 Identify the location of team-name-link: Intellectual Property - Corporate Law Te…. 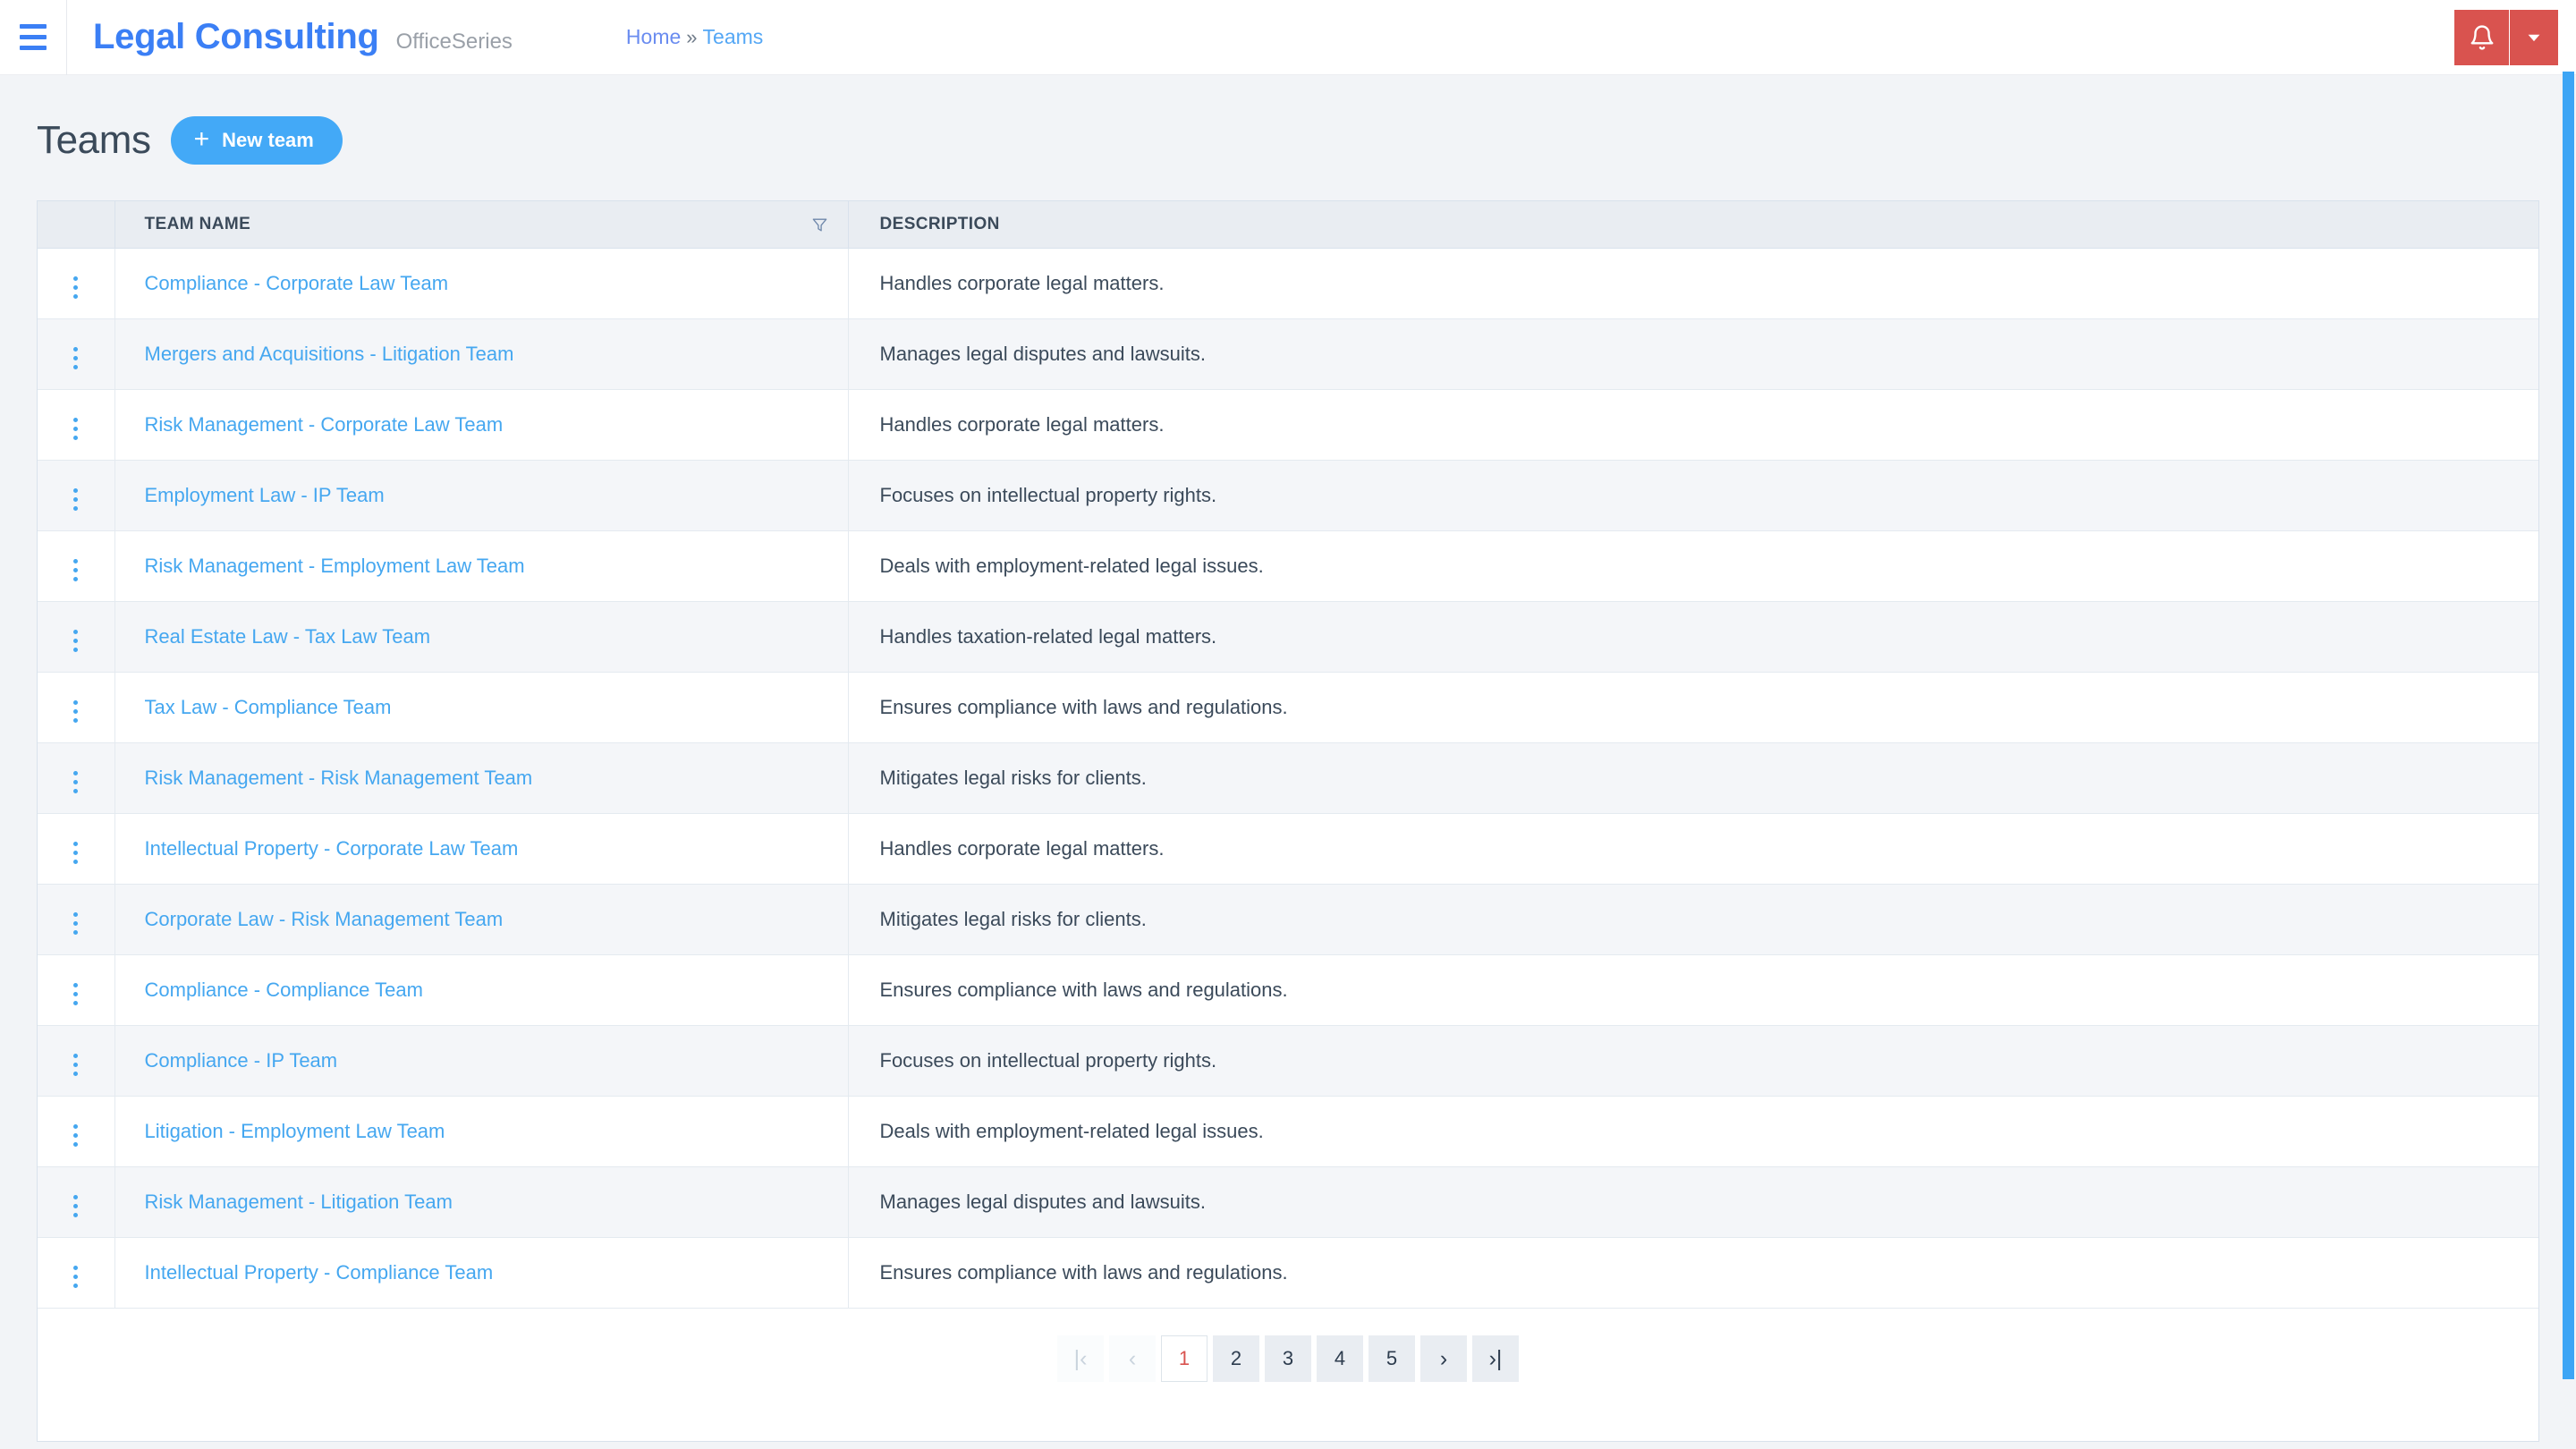
(332, 848).